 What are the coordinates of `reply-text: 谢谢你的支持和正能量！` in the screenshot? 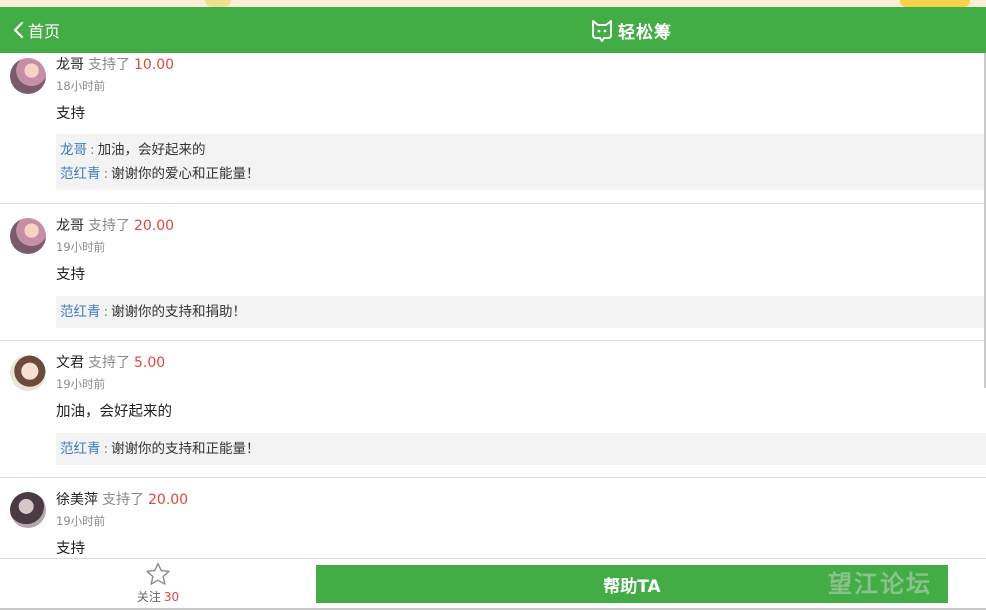 It's located at (185, 449).